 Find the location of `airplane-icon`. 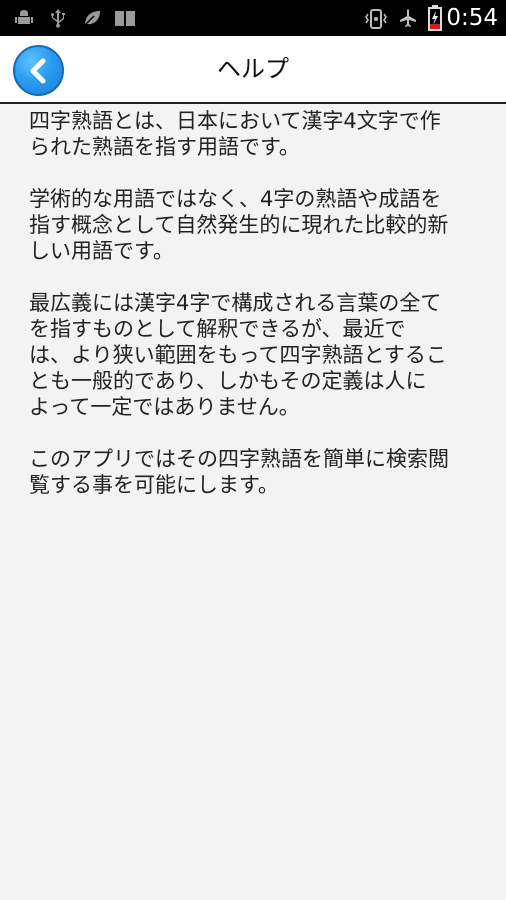

airplane-icon is located at coordinates (408, 18).